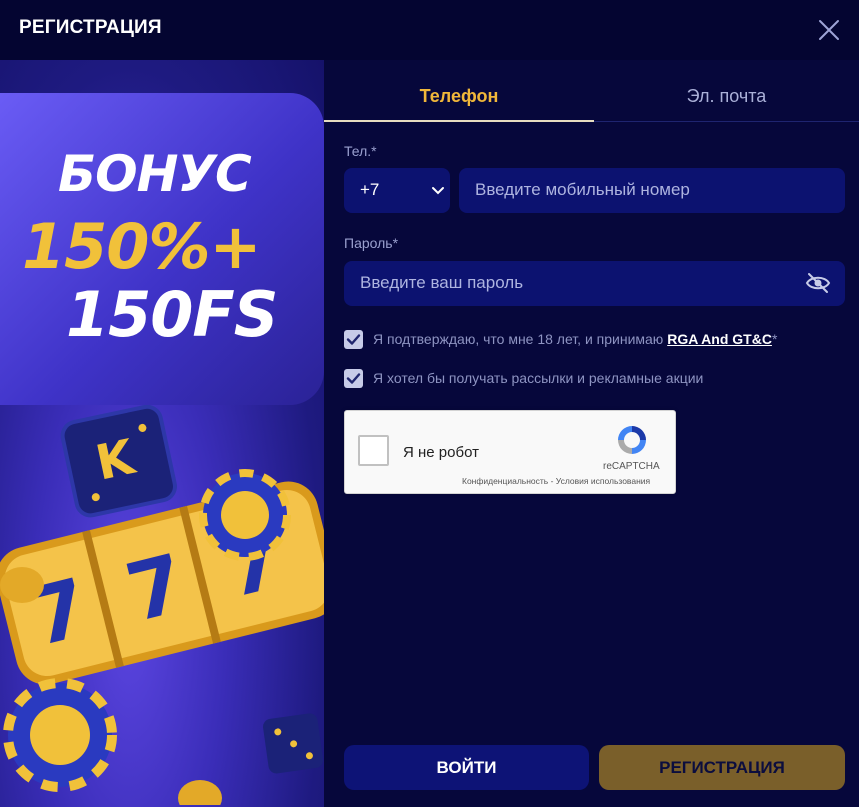 This screenshot has width=859, height=807. Describe the element at coordinates (441, 452) in the screenshot. I see `recaptcha-label: Я не робот` at that location.